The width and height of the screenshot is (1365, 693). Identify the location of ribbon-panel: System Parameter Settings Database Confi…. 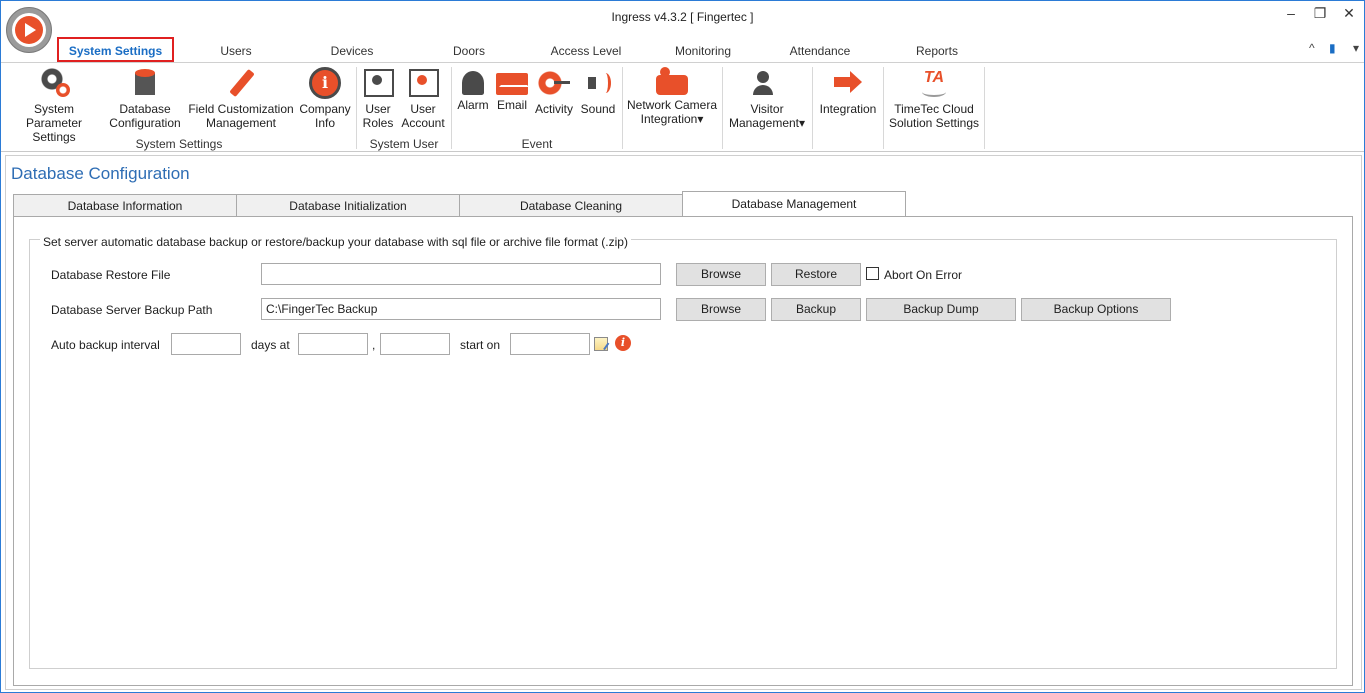
(682, 107).